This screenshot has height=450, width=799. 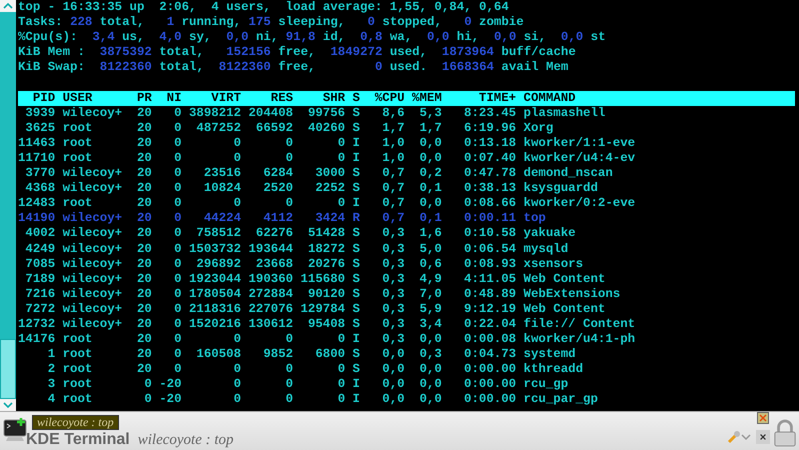 What do you see at coordinates (144, 98) in the screenshot?
I see `column-header: PR` at bounding box center [144, 98].